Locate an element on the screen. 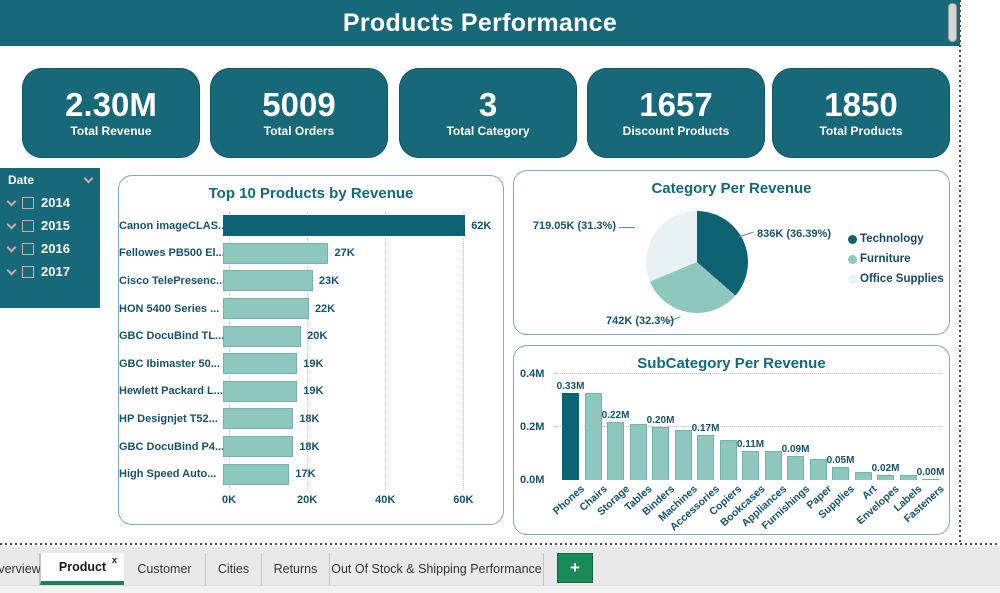 Image resolution: width=1000 pixels, height=593 pixels. revenue-column-storage is located at coordinates (615, 450).